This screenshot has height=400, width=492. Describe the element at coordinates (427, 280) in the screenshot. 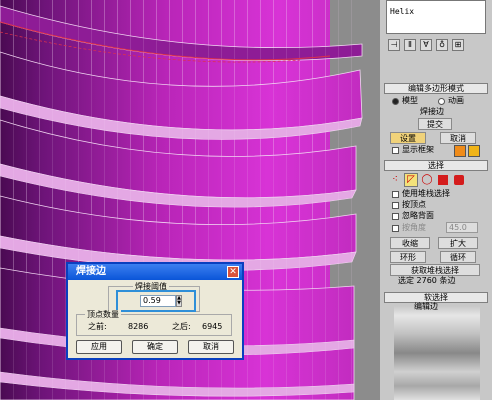

I see `selection-status: 选定 2760 条边` at that location.